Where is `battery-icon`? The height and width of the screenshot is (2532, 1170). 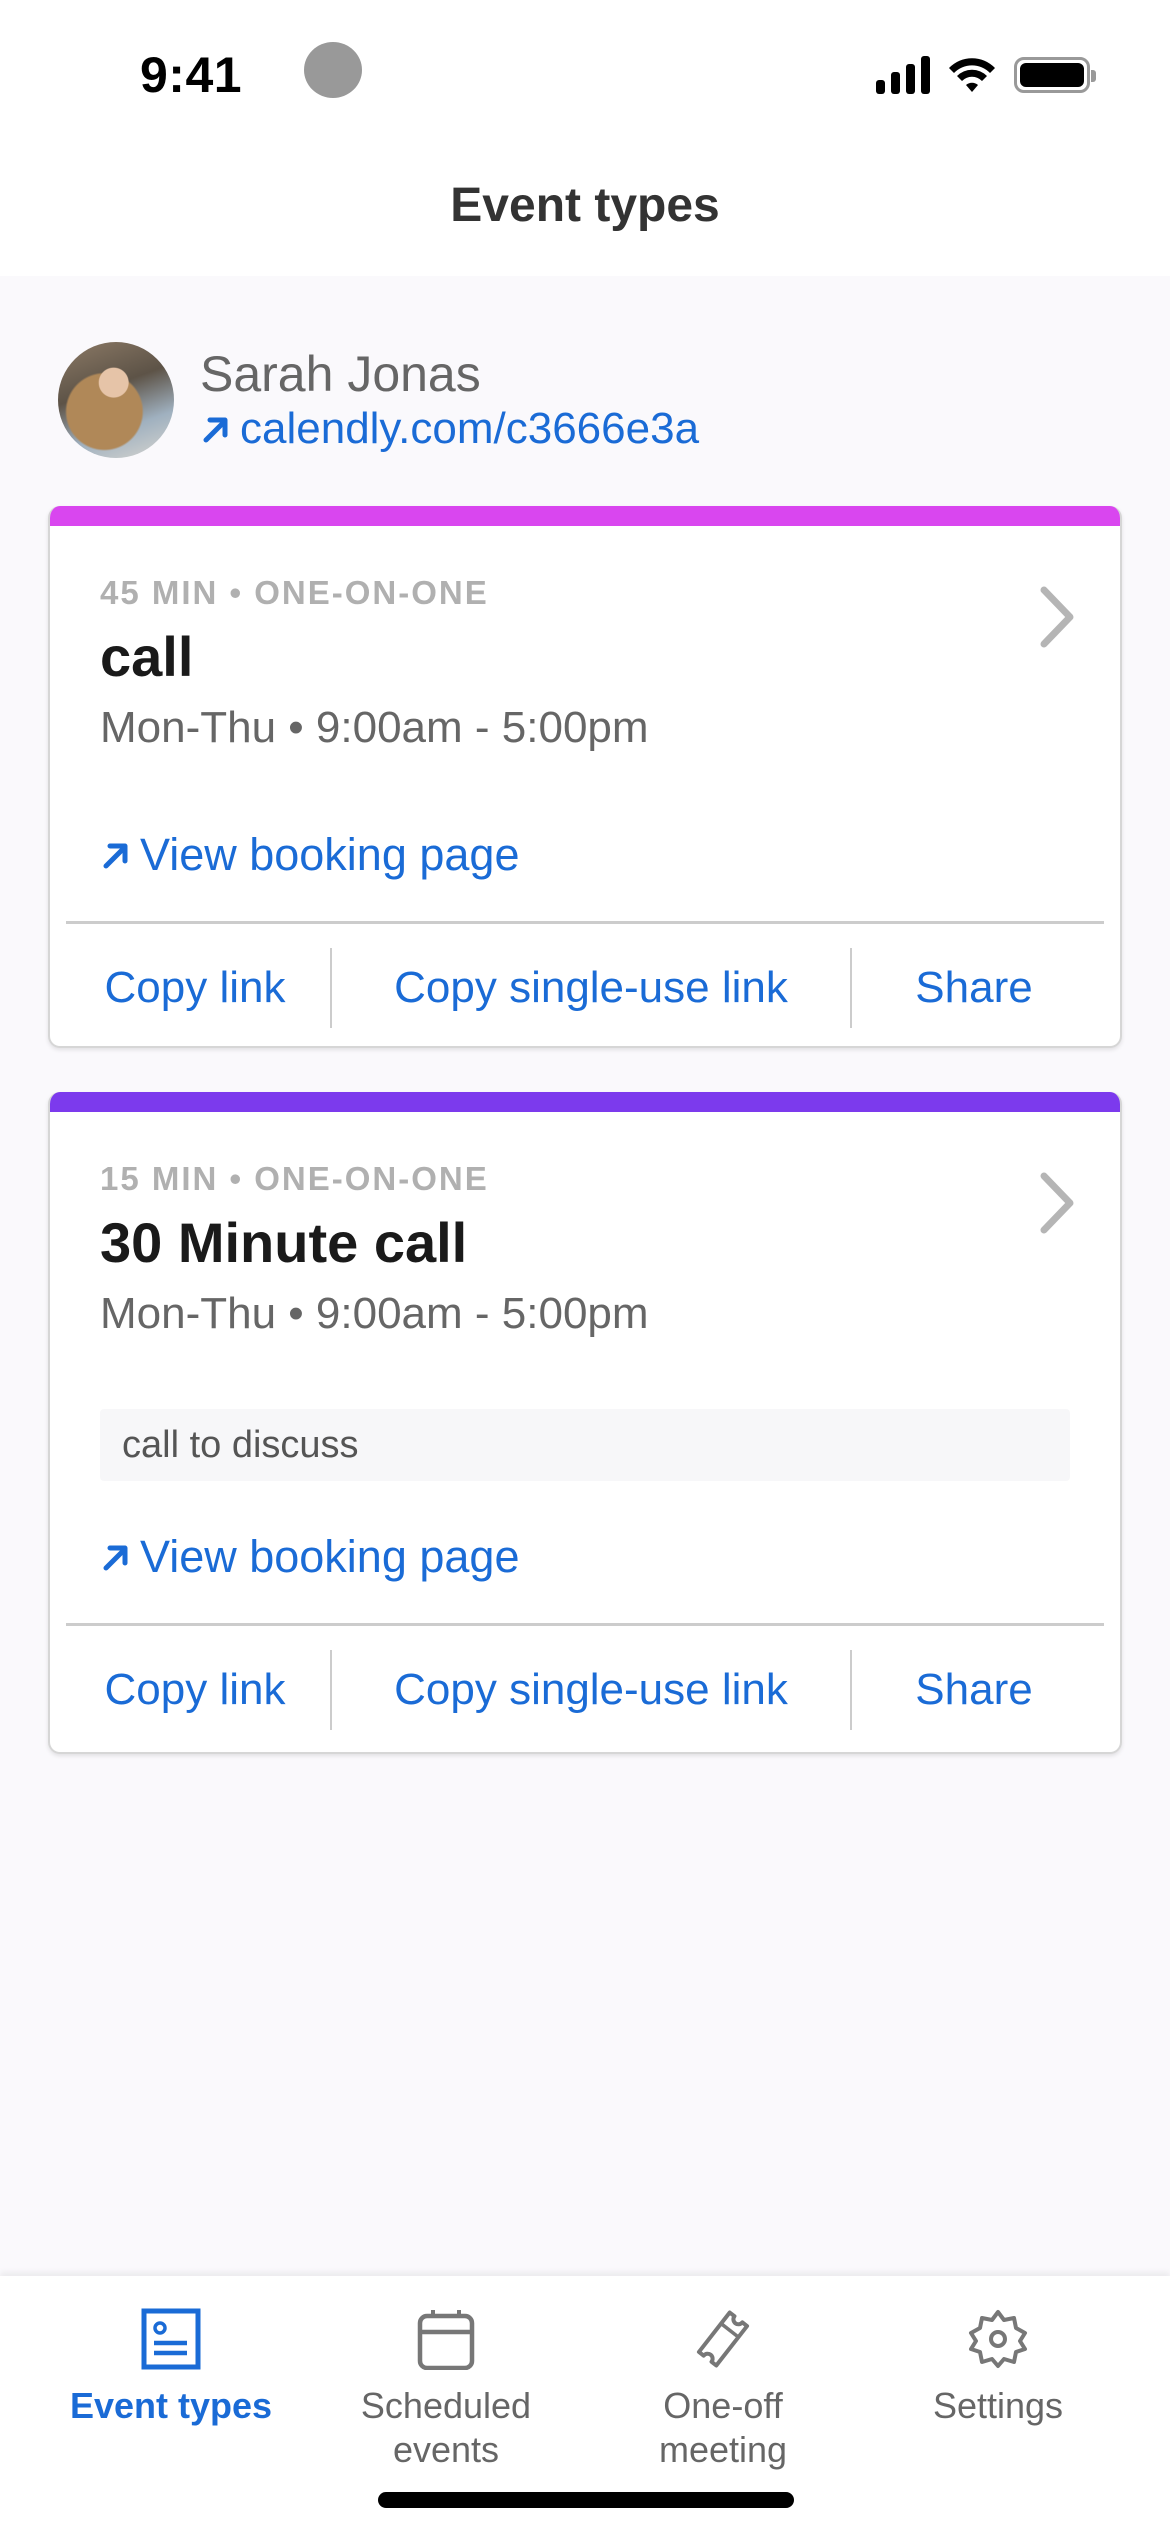
battery-icon is located at coordinates (1055, 75).